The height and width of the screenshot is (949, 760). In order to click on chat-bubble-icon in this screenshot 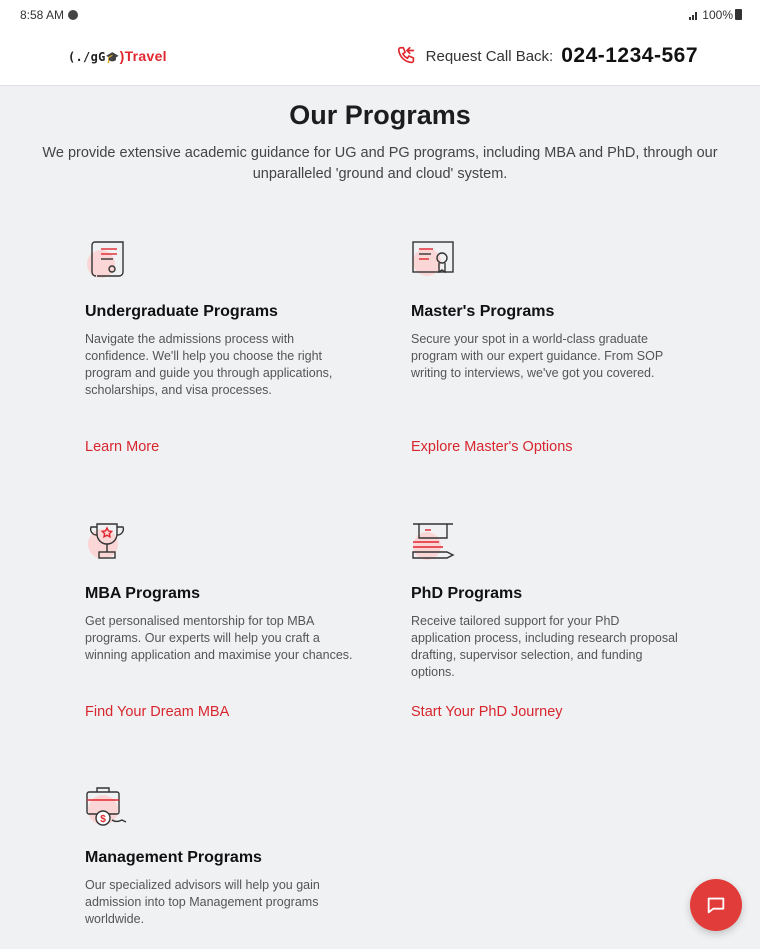, I will do `click(716, 905)`.